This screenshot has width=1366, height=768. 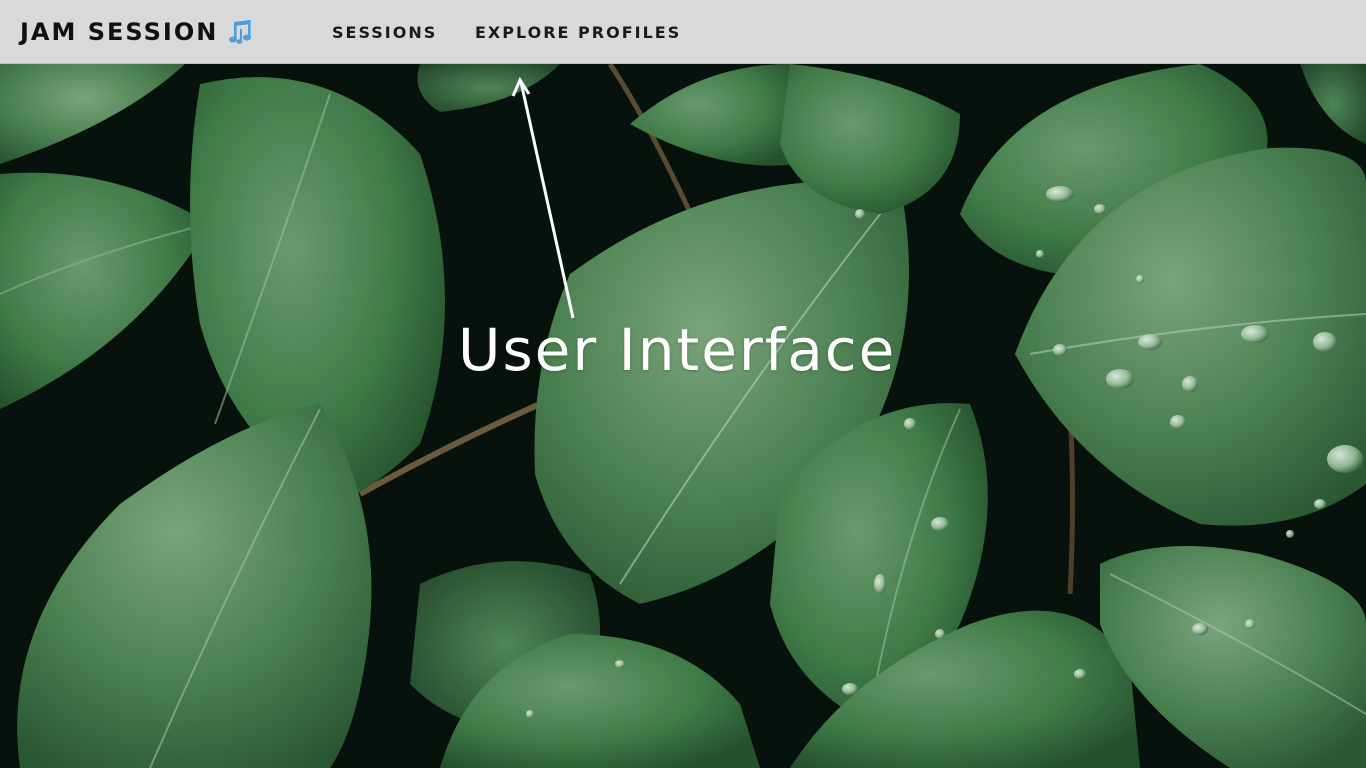 What do you see at coordinates (578, 32) in the screenshot?
I see `nav-link-explore-profiles: EXPLORE PROFILES` at bounding box center [578, 32].